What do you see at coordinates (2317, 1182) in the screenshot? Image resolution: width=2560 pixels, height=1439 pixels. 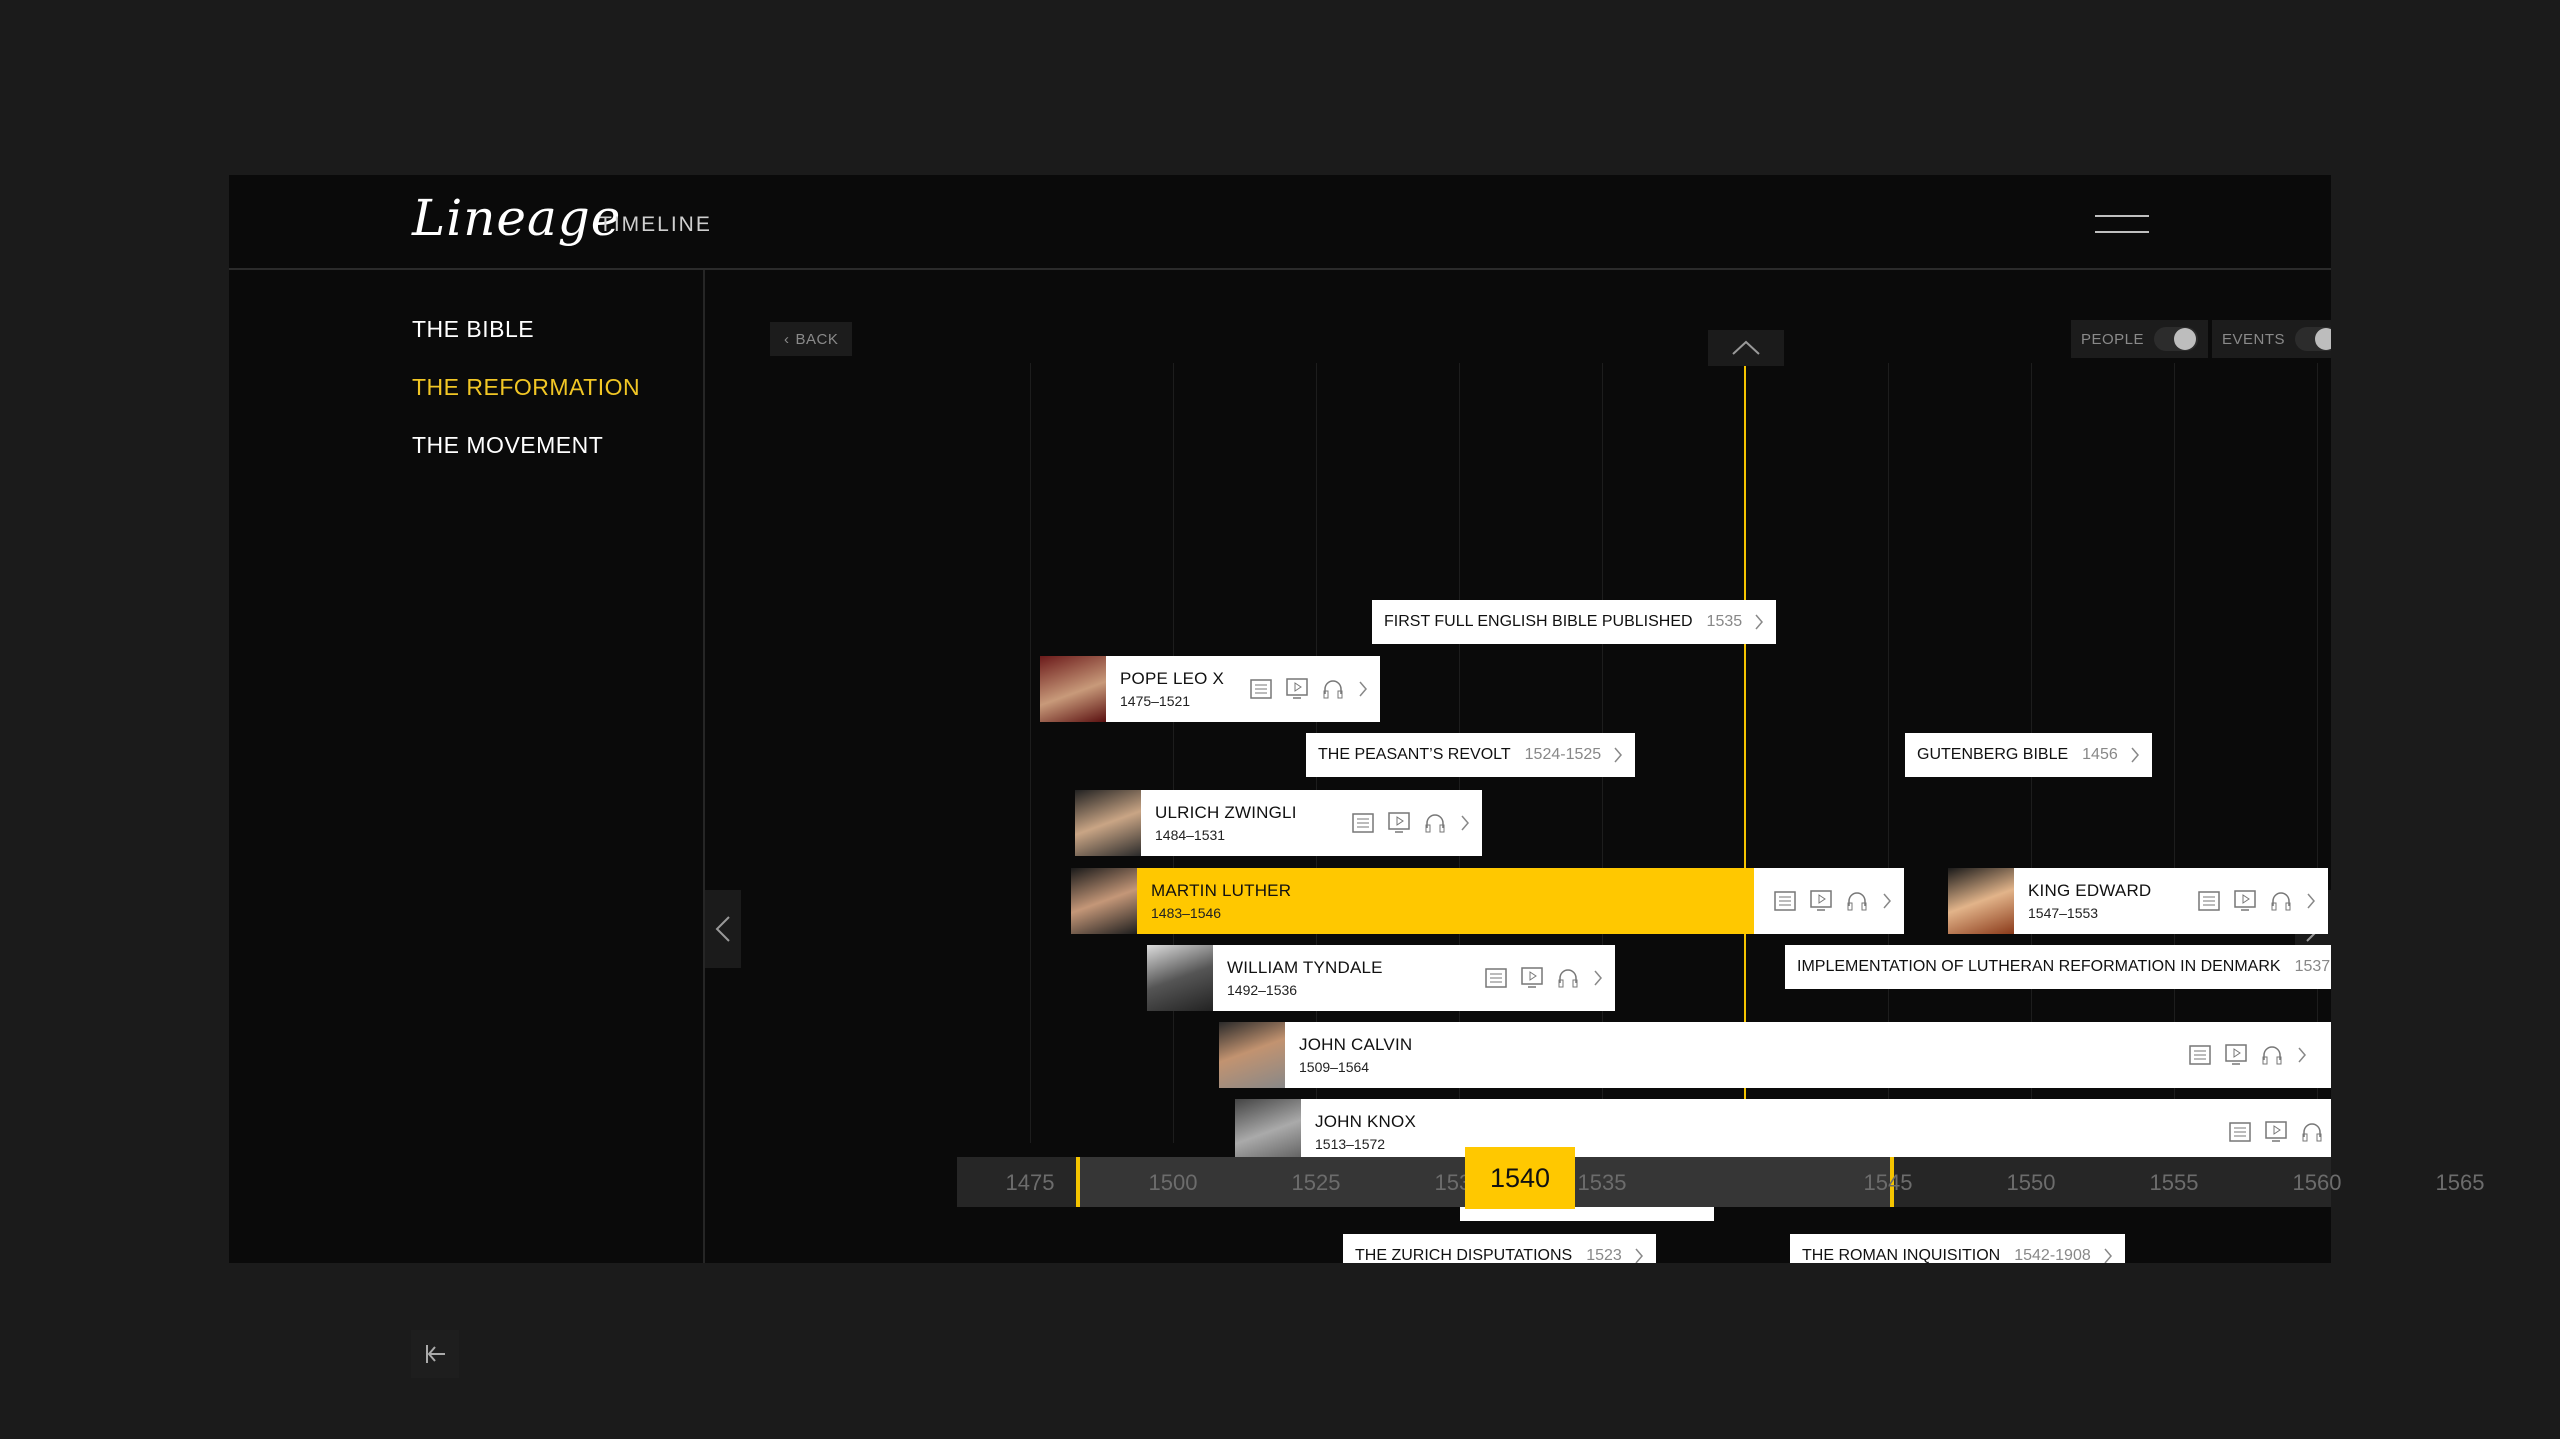 I see `tick-label: 1560` at bounding box center [2317, 1182].